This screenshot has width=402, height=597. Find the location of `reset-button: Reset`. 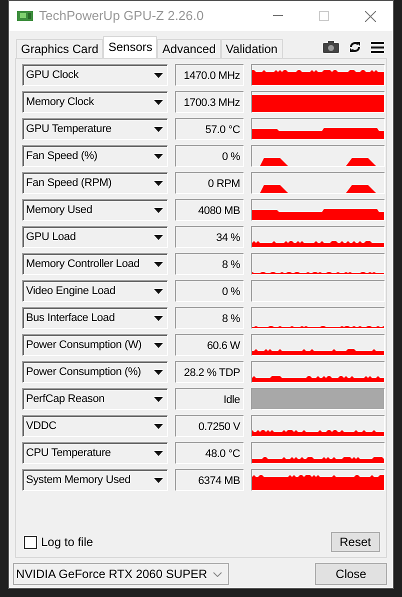

reset-button: Reset is located at coordinates (355, 542).